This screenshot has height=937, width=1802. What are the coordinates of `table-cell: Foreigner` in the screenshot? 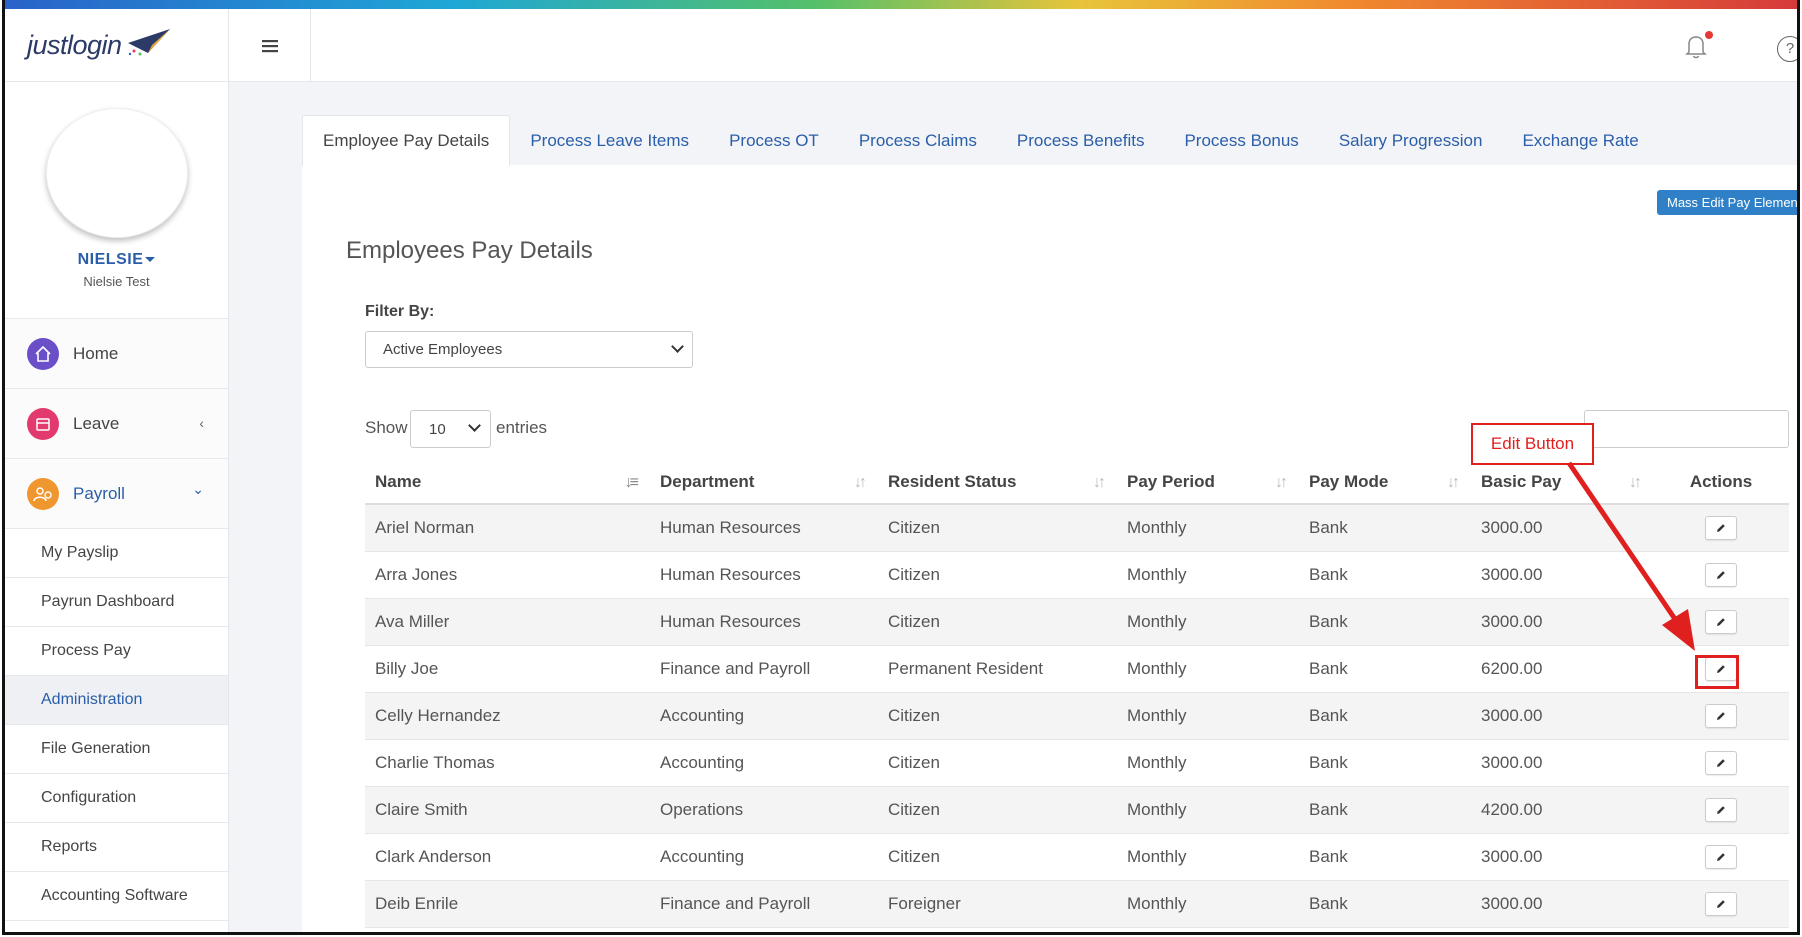 It's located at (924, 903).